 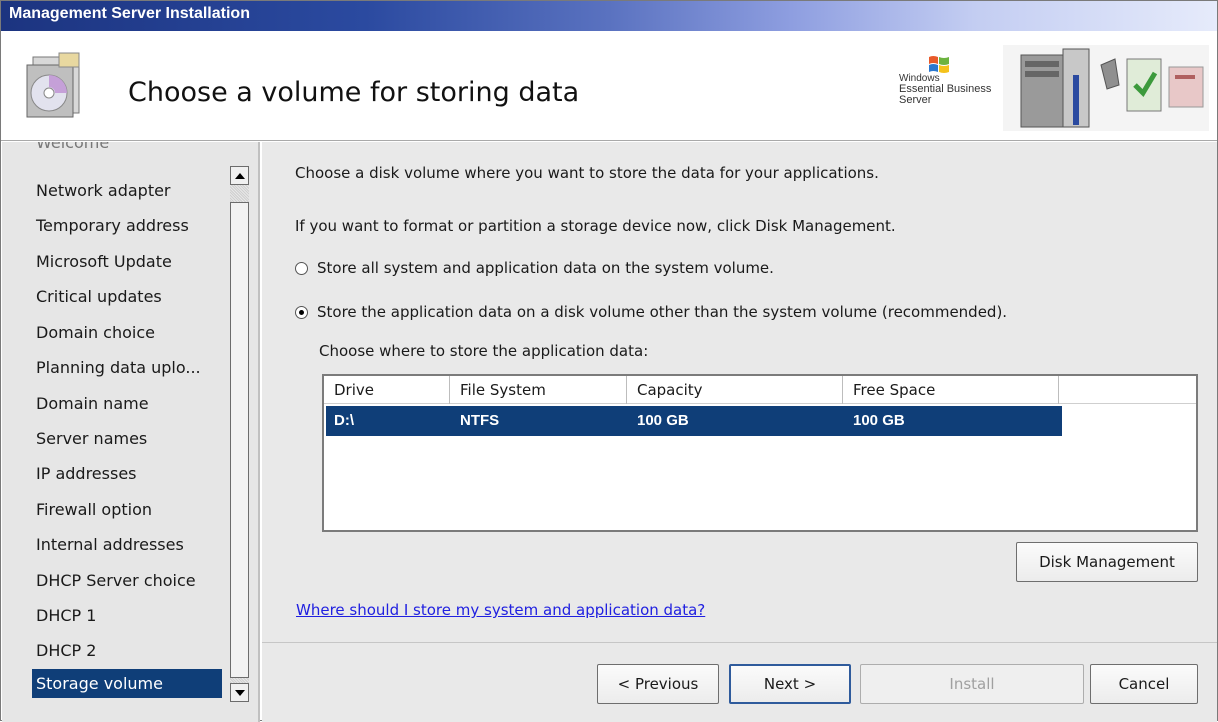 What do you see at coordinates (127, 439) in the screenshot?
I see `nav-item-server-names: Server names` at bounding box center [127, 439].